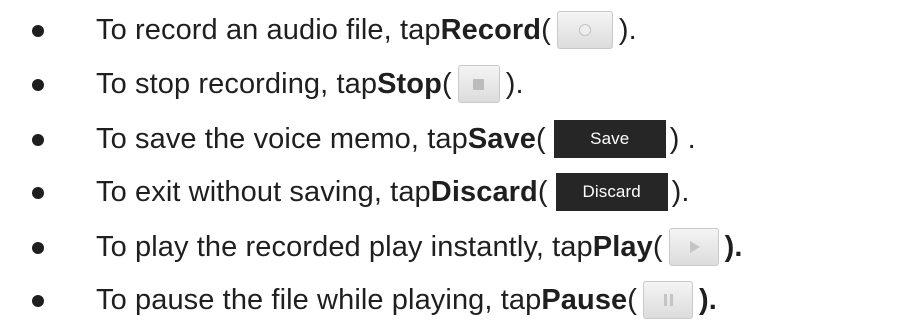  What do you see at coordinates (501, 138) in the screenshot?
I see `item-bold-term: Save` at bounding box center [501, 138].